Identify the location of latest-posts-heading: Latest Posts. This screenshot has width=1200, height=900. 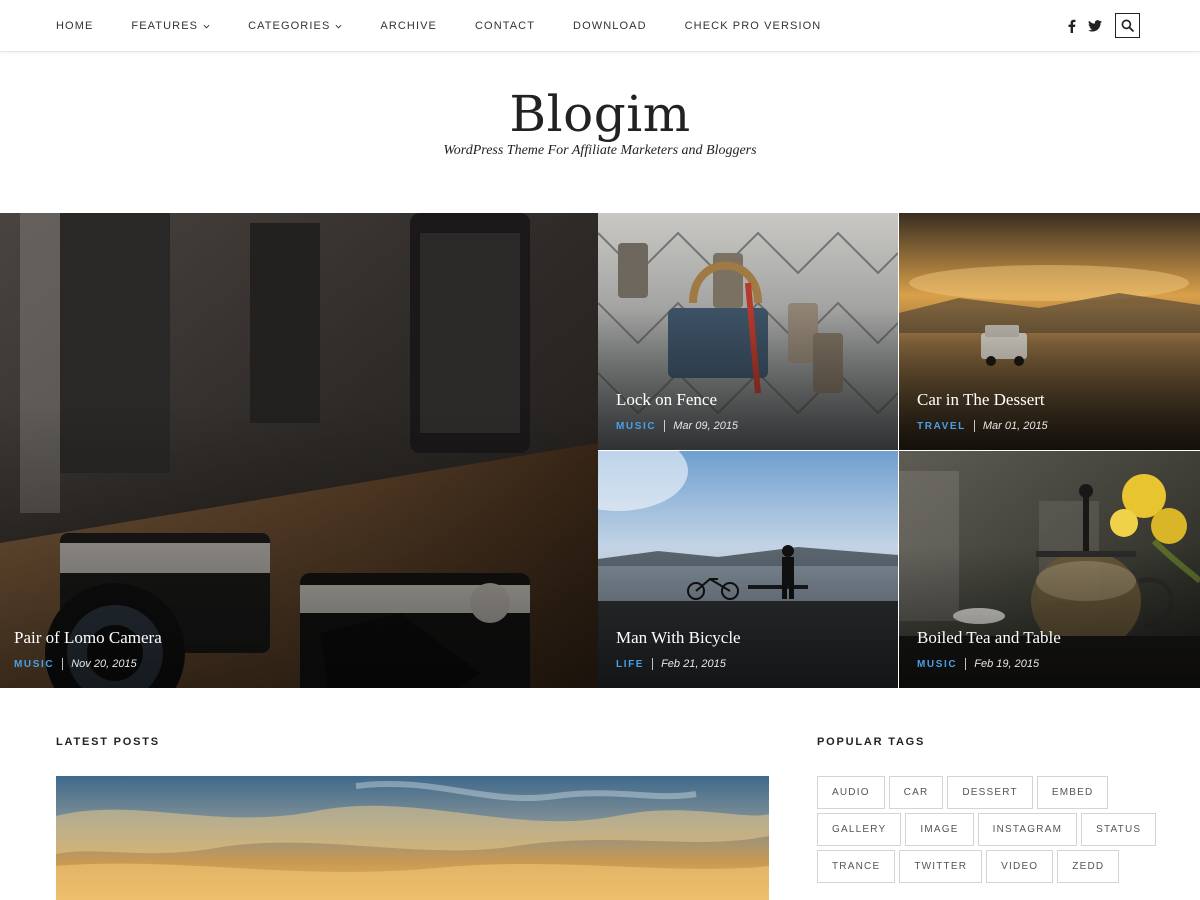
(108, 742).